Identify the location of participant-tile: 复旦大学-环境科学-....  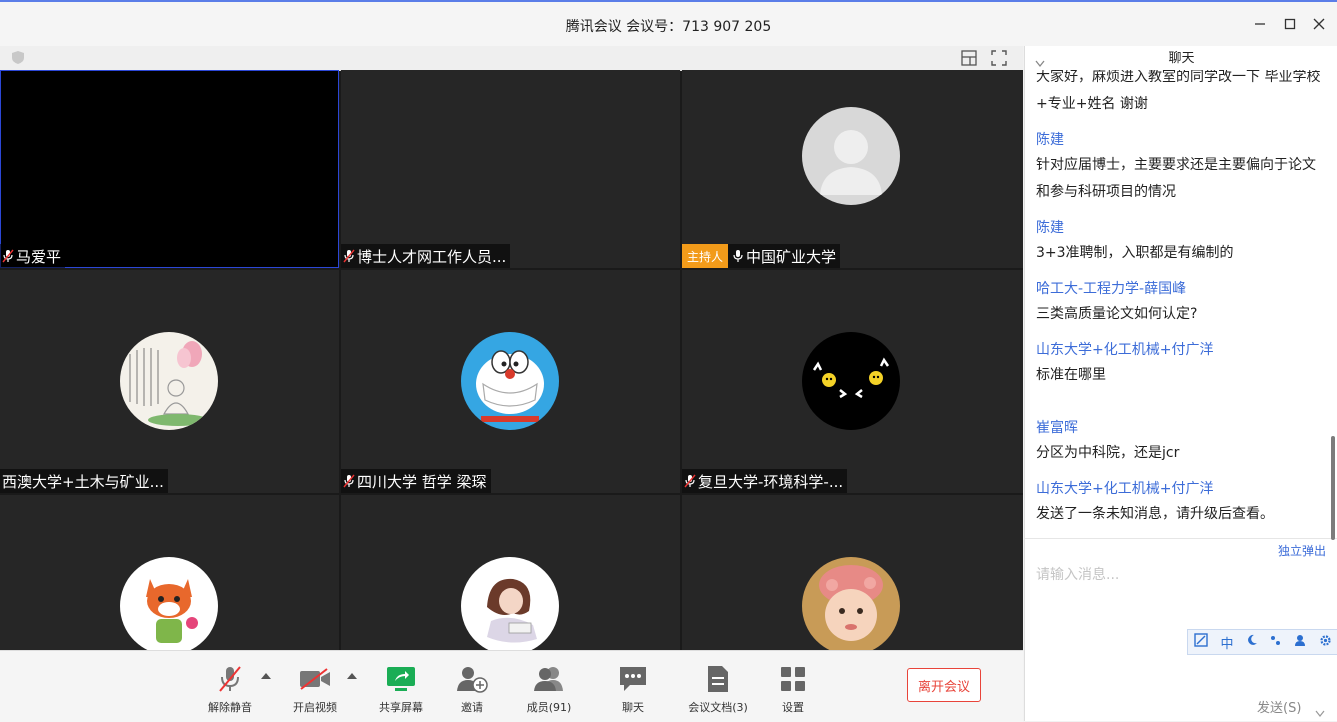
(852, 381).